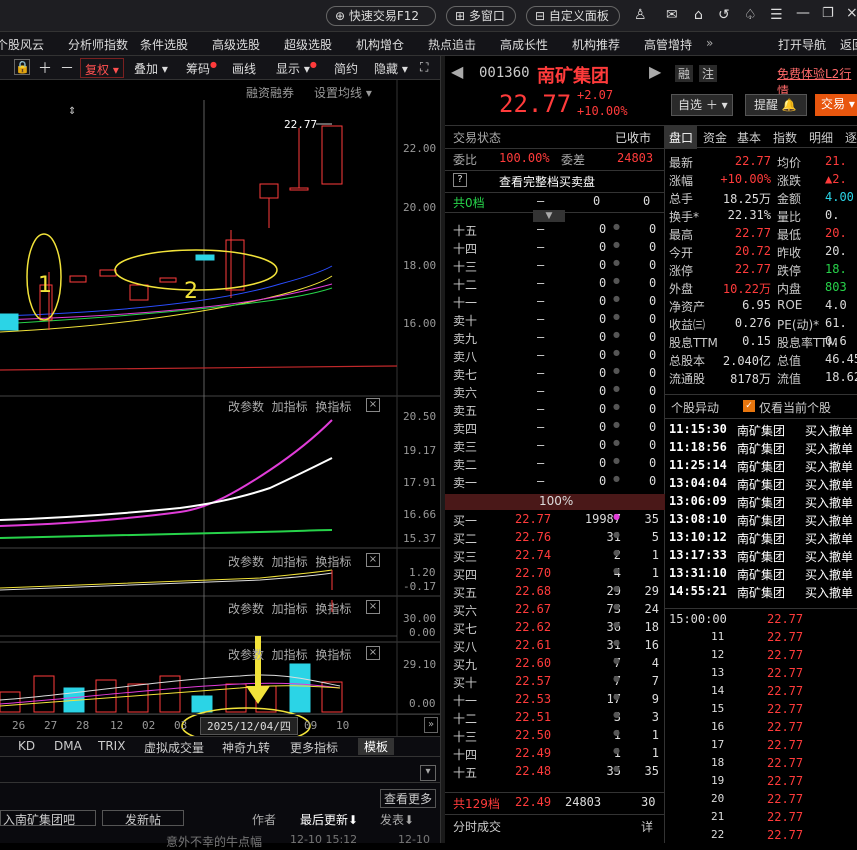 This screenshot has height=850, width=857. Describe the element at coordinates (715, 137) in the screenshot. I see `tab-fund: 资金` at that location.